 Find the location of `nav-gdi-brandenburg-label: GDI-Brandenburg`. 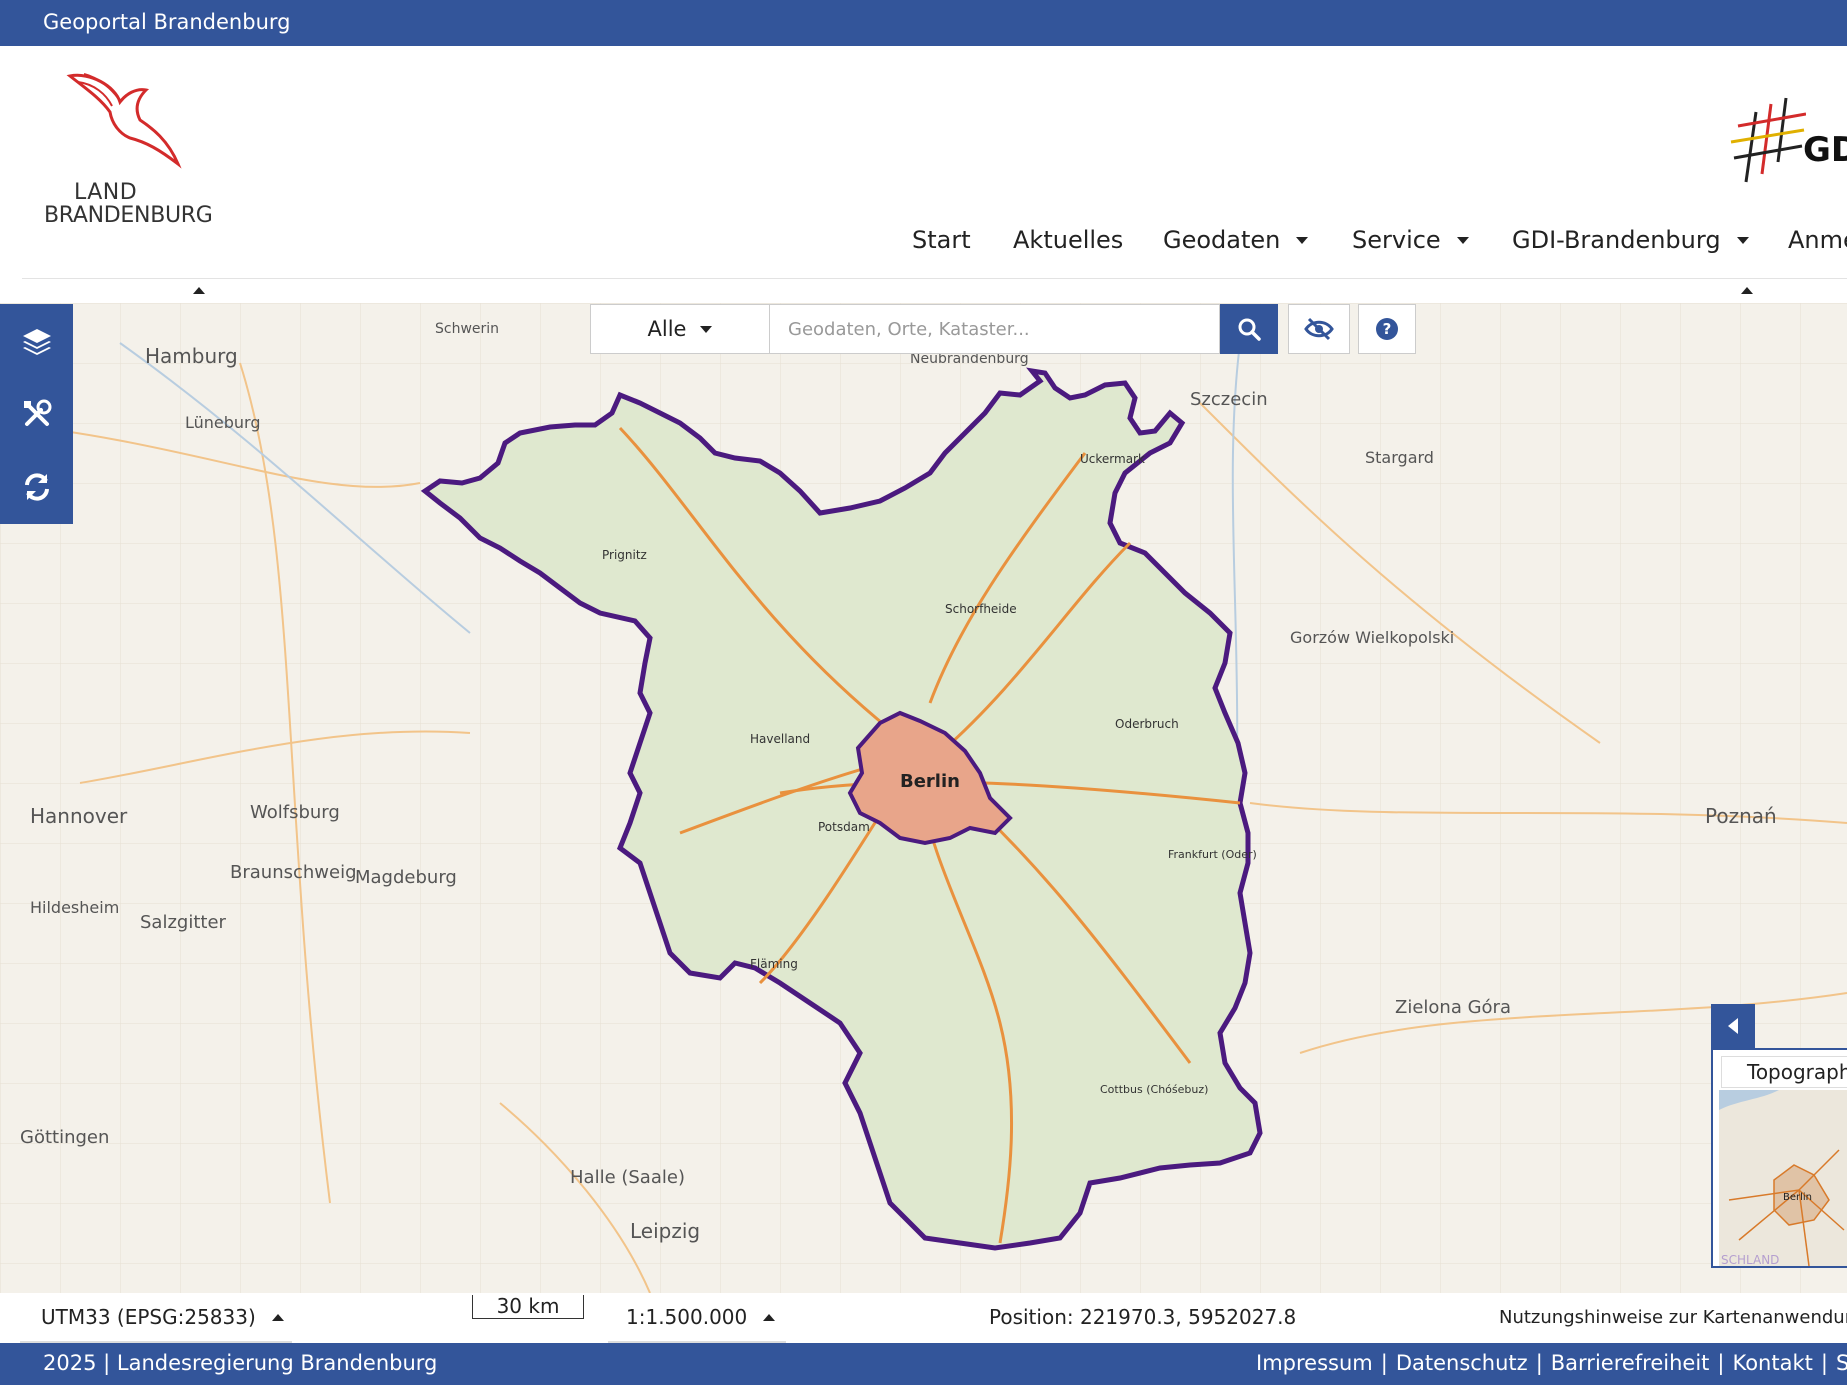

nav-gdi-brandenburg-label: GDI-Brandenburg is located at coordinates (1616, 240).